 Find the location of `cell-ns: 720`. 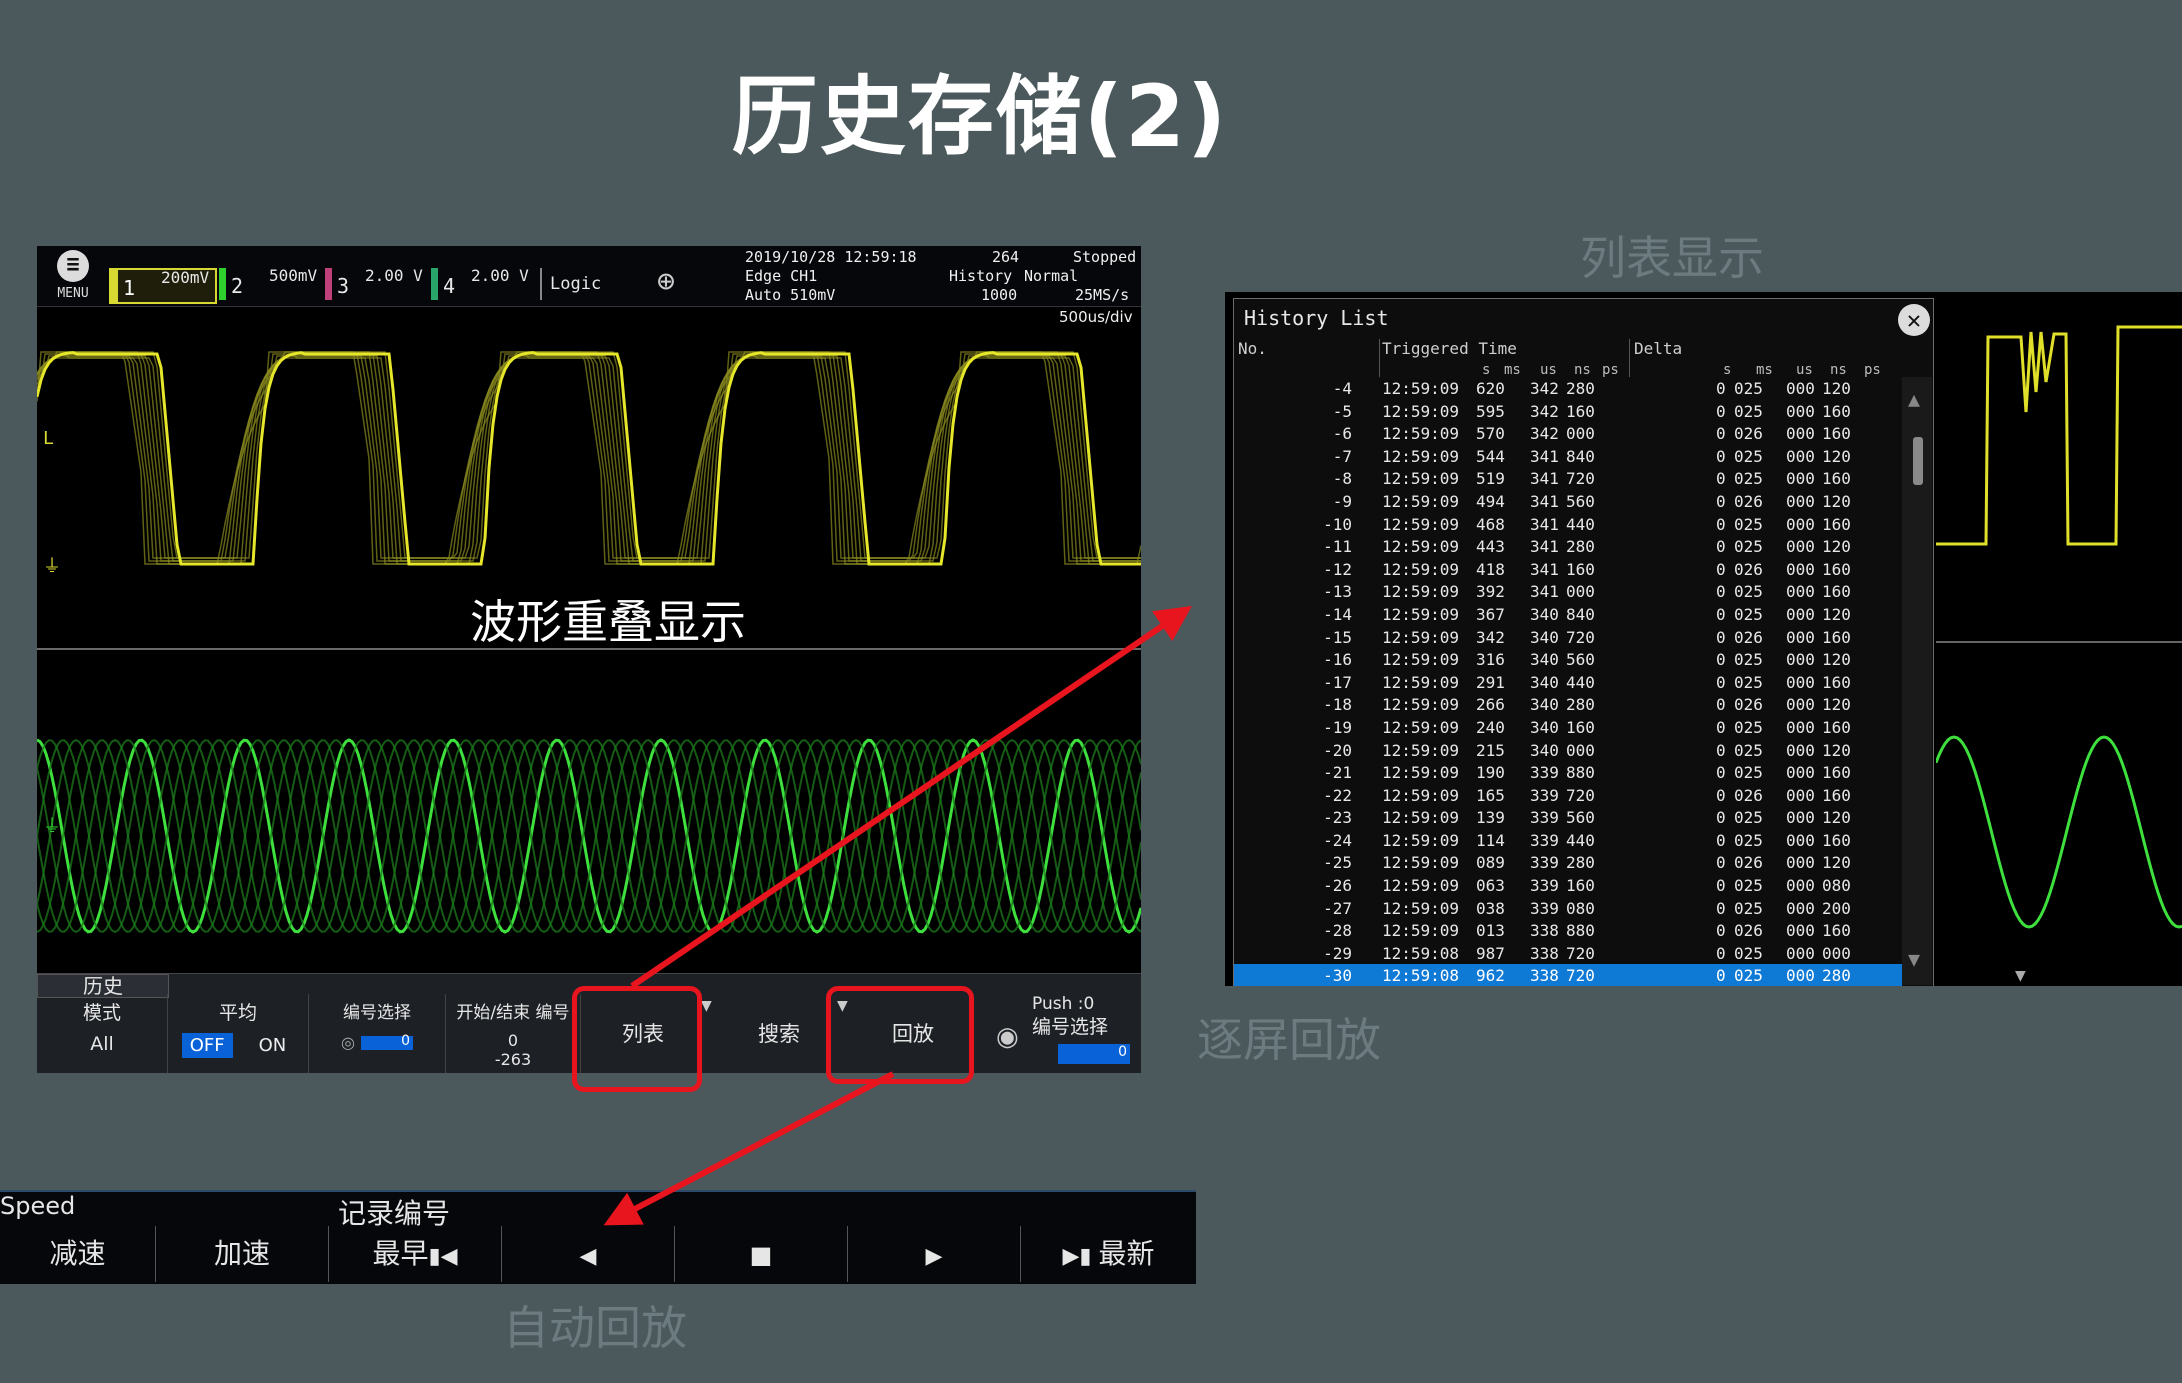

cell-ns: 720 is located at coordinates (1580, 479).